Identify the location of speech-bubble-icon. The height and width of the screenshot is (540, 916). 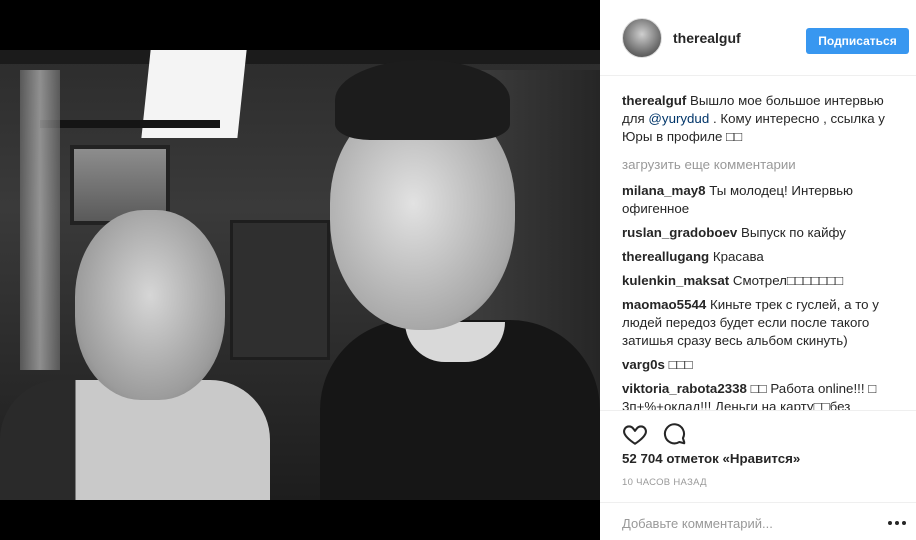
(675, 434).